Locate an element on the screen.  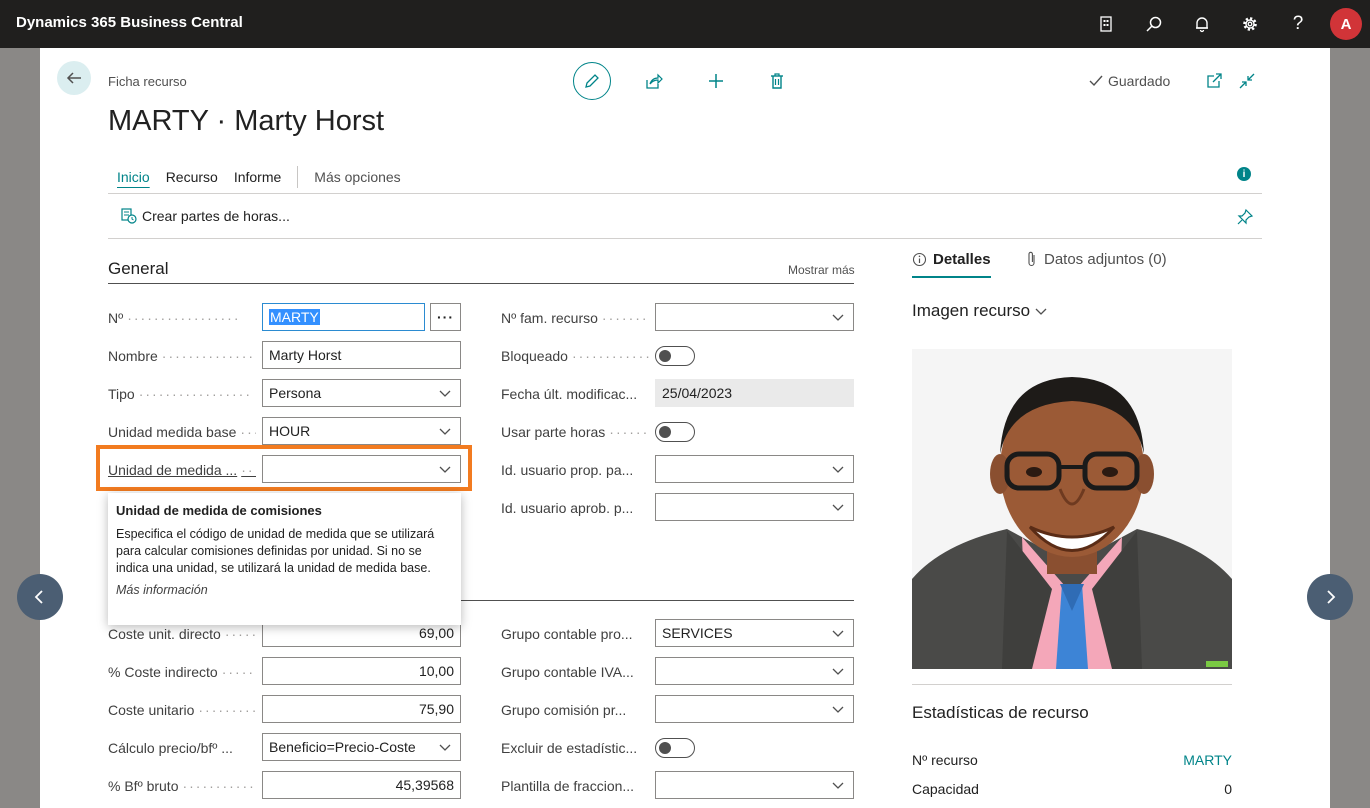
plus-icon is located at coordinates (716, 81).